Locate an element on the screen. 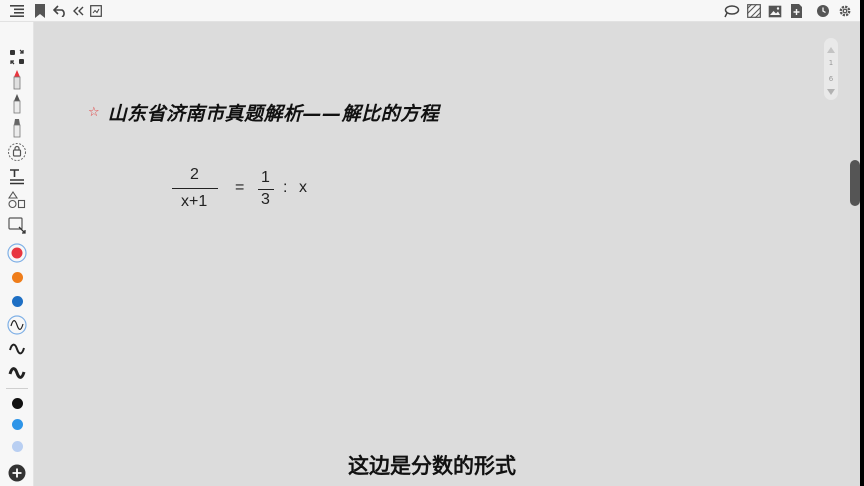 This screenshot has height=486, width=864. rhs-denominator: 3 is located at coordinates (265, 199).